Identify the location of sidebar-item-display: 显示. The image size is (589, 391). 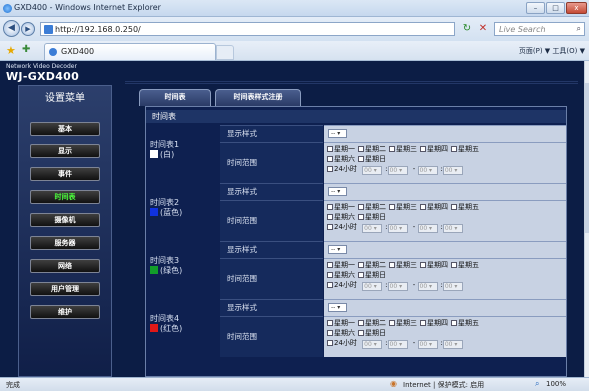
(65, 151).